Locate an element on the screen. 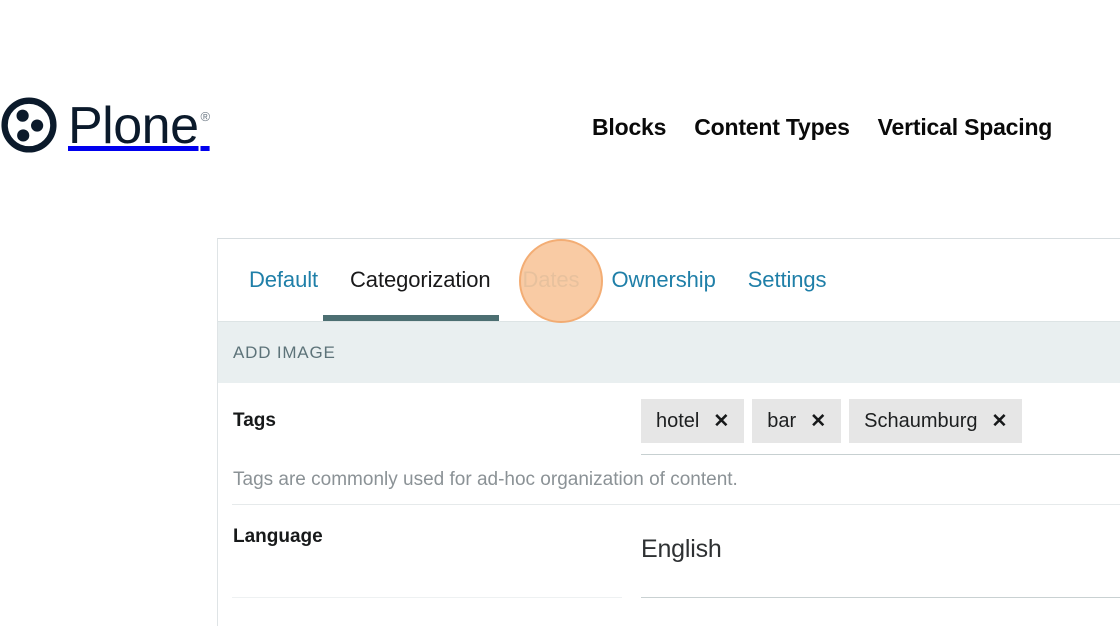 The height and width of the screenshot is (626, 1120). field-language-label: Language is located at coordinates (278, 536).